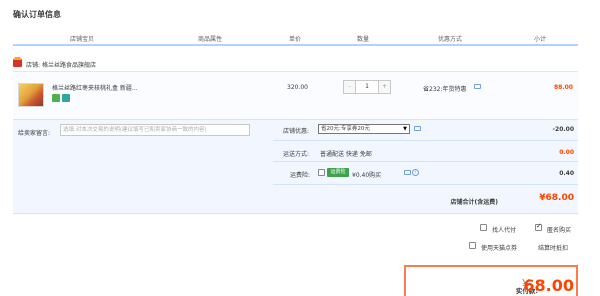 The height and width of the screenshot is (296, 600). What do you see at coordinates (367, 175) in the screenshot?
I see `insurance-price: ¥0.40购买` at bounding box center [367, 175].